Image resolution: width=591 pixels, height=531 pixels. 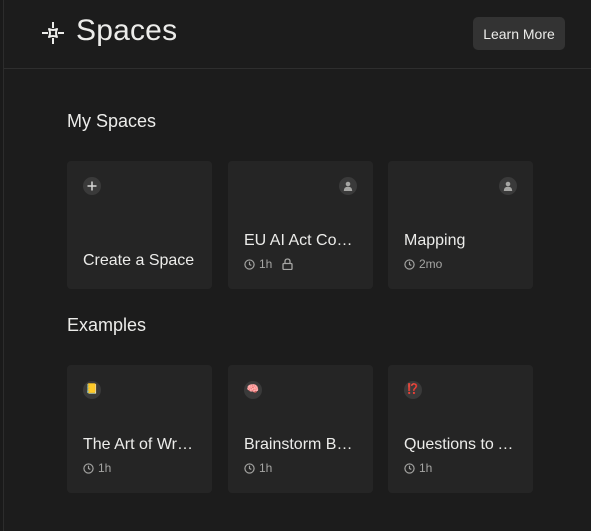 What do you see at coordinates (92, 186) in the screenshot?
I see `plus-icon` at bounding box center [92, 186].